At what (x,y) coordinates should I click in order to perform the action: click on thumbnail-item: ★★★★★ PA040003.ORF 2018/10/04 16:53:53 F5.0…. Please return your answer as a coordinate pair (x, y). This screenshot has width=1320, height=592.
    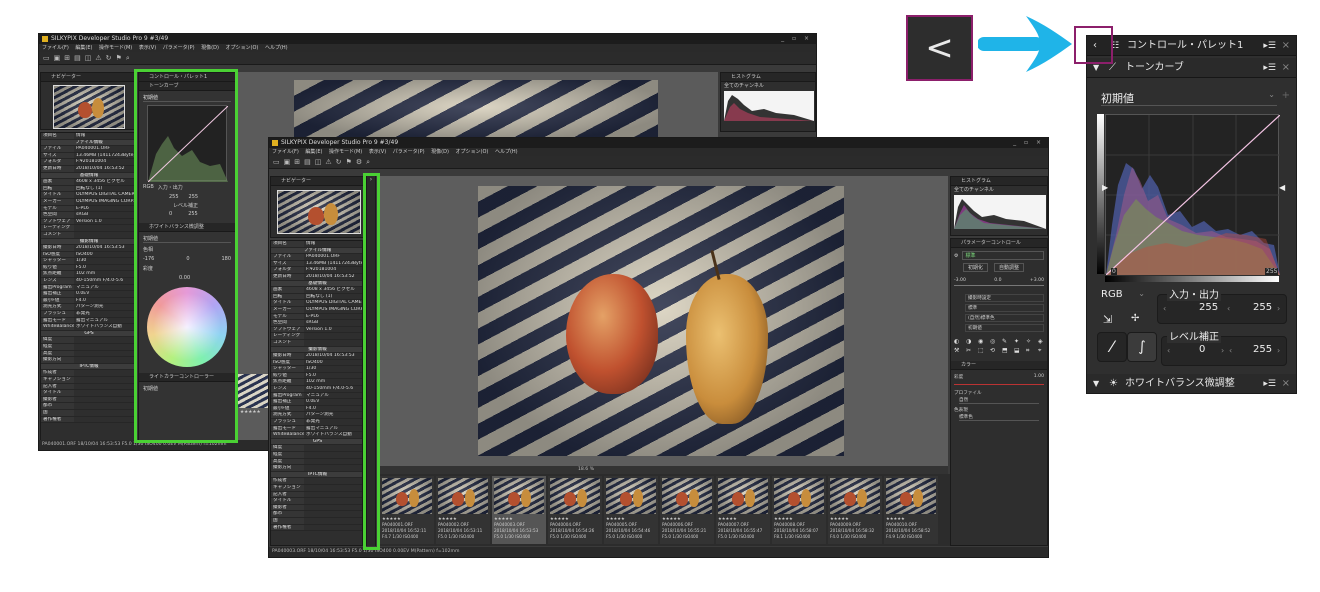
    Looking at the image, I should click on (519, 510).